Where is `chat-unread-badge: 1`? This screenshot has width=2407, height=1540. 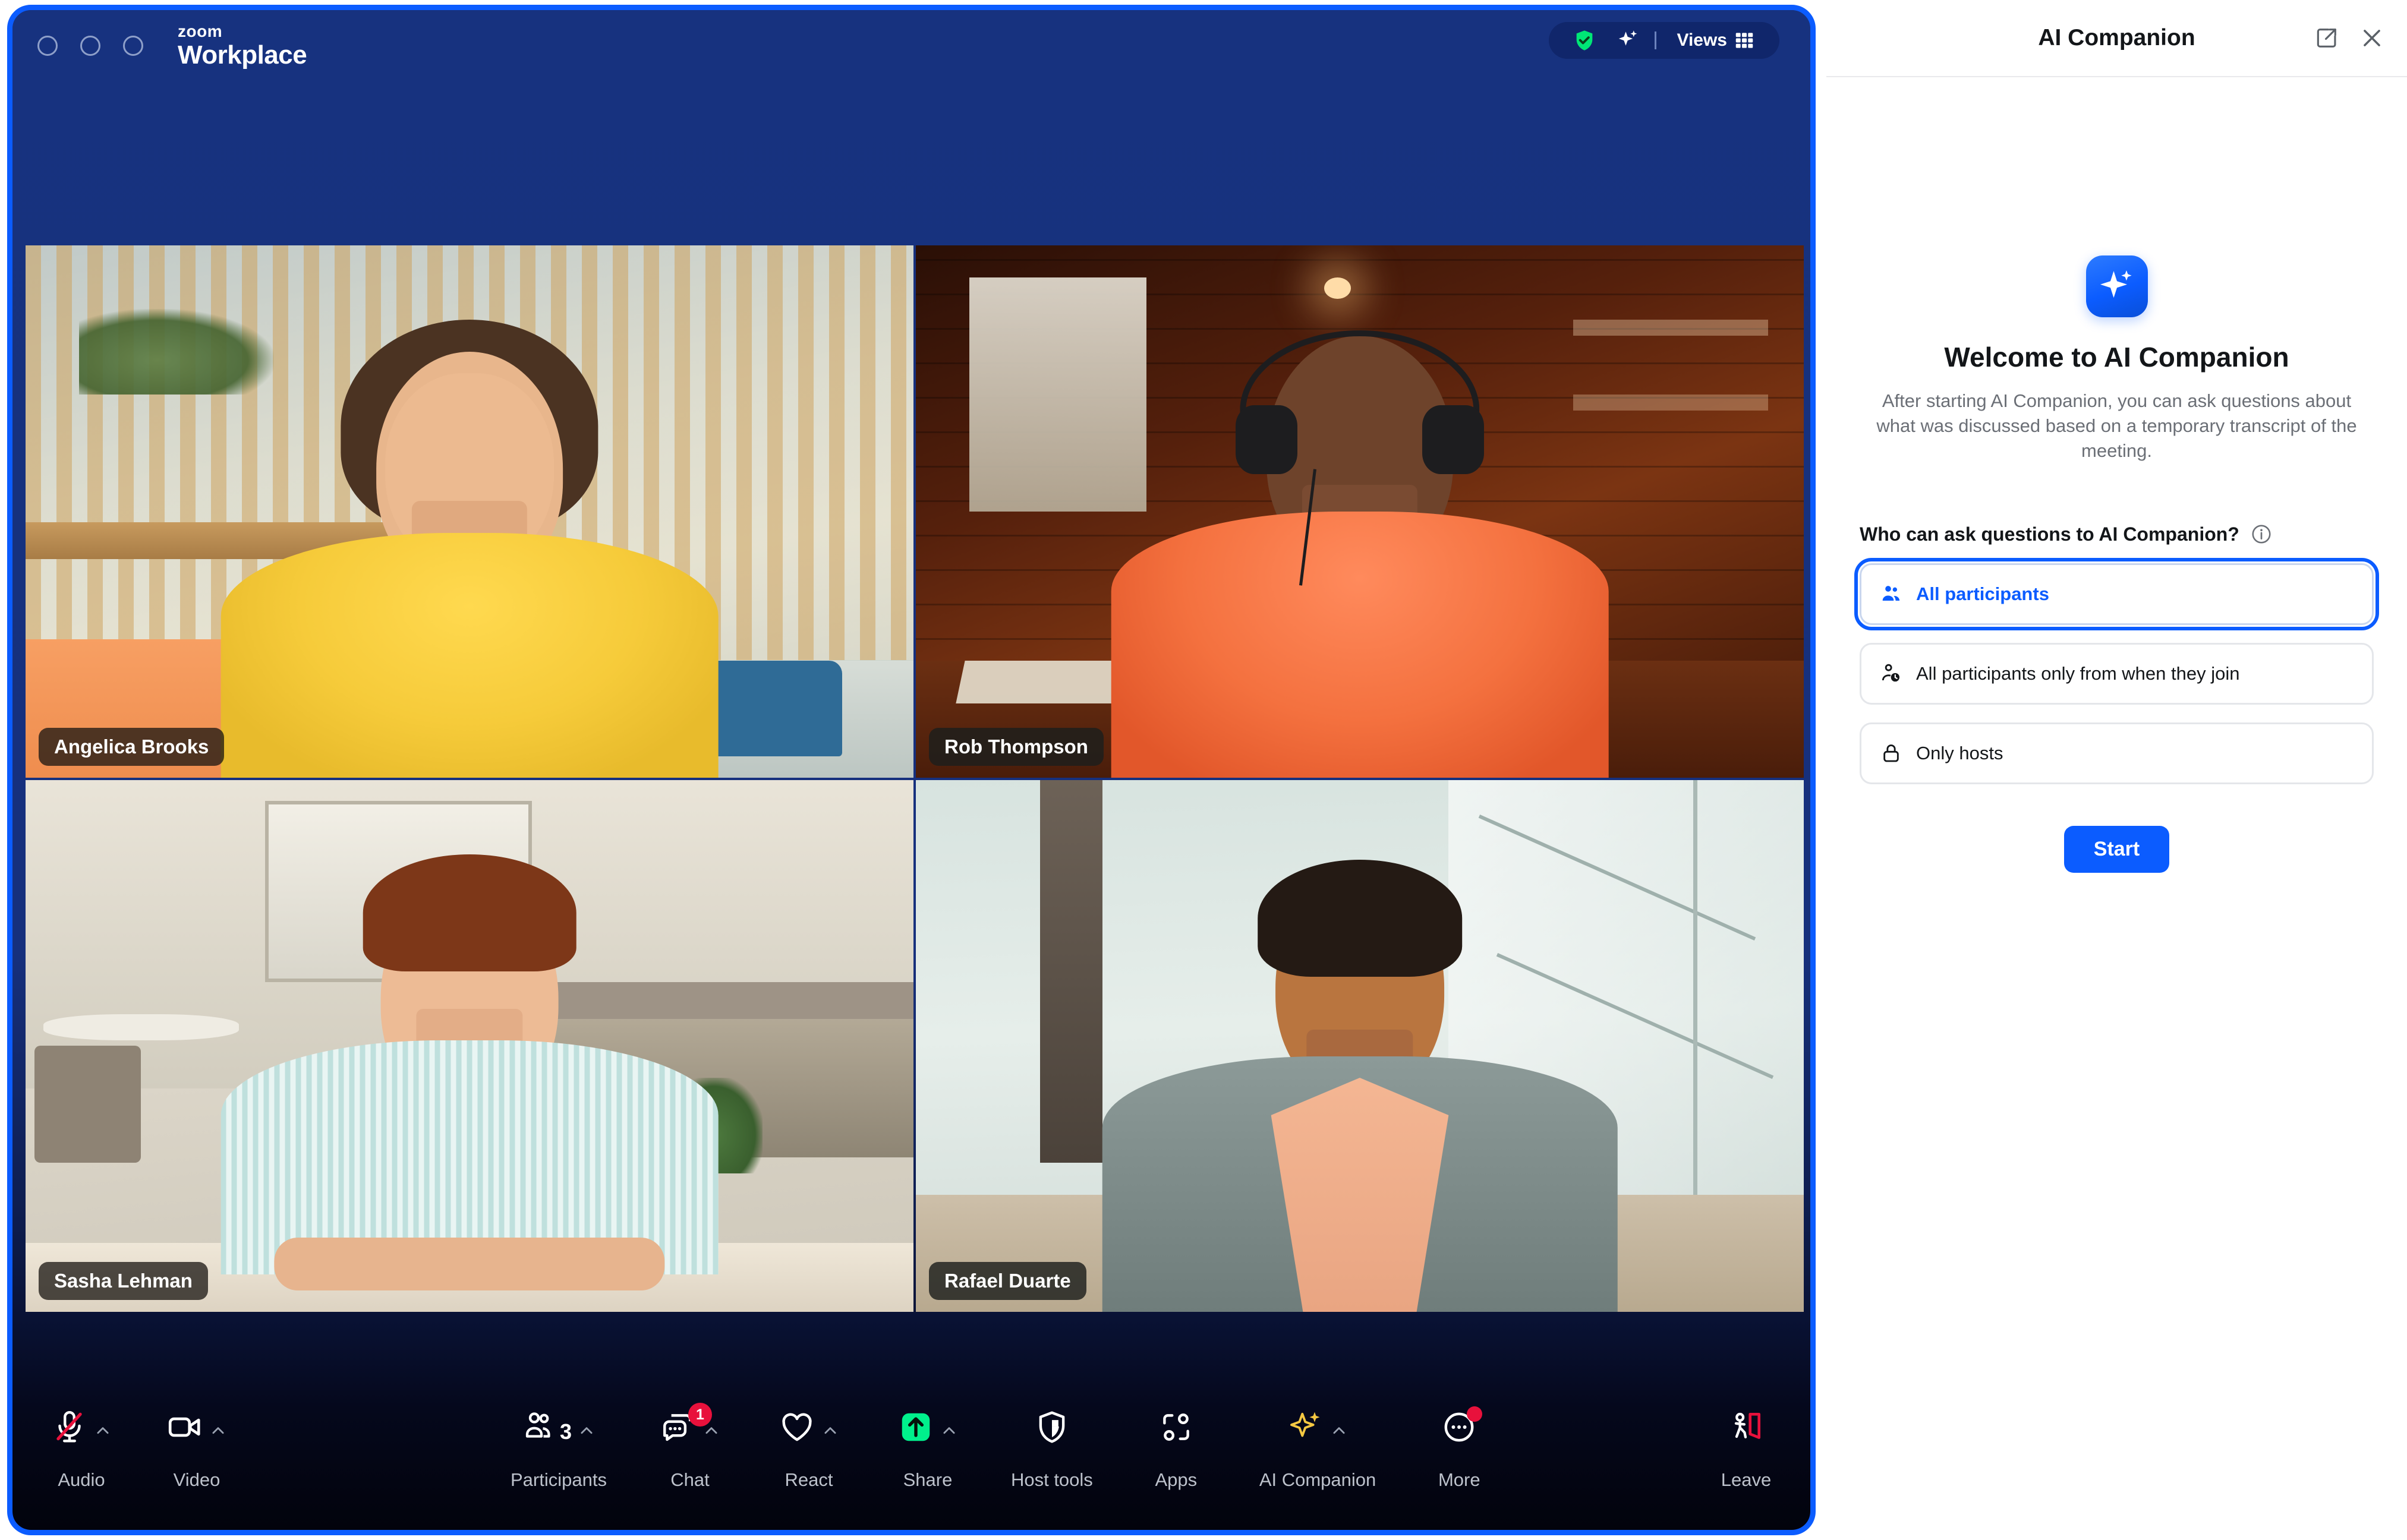
chat-unread-badge: 1 is located at coordinates (700, 1415).